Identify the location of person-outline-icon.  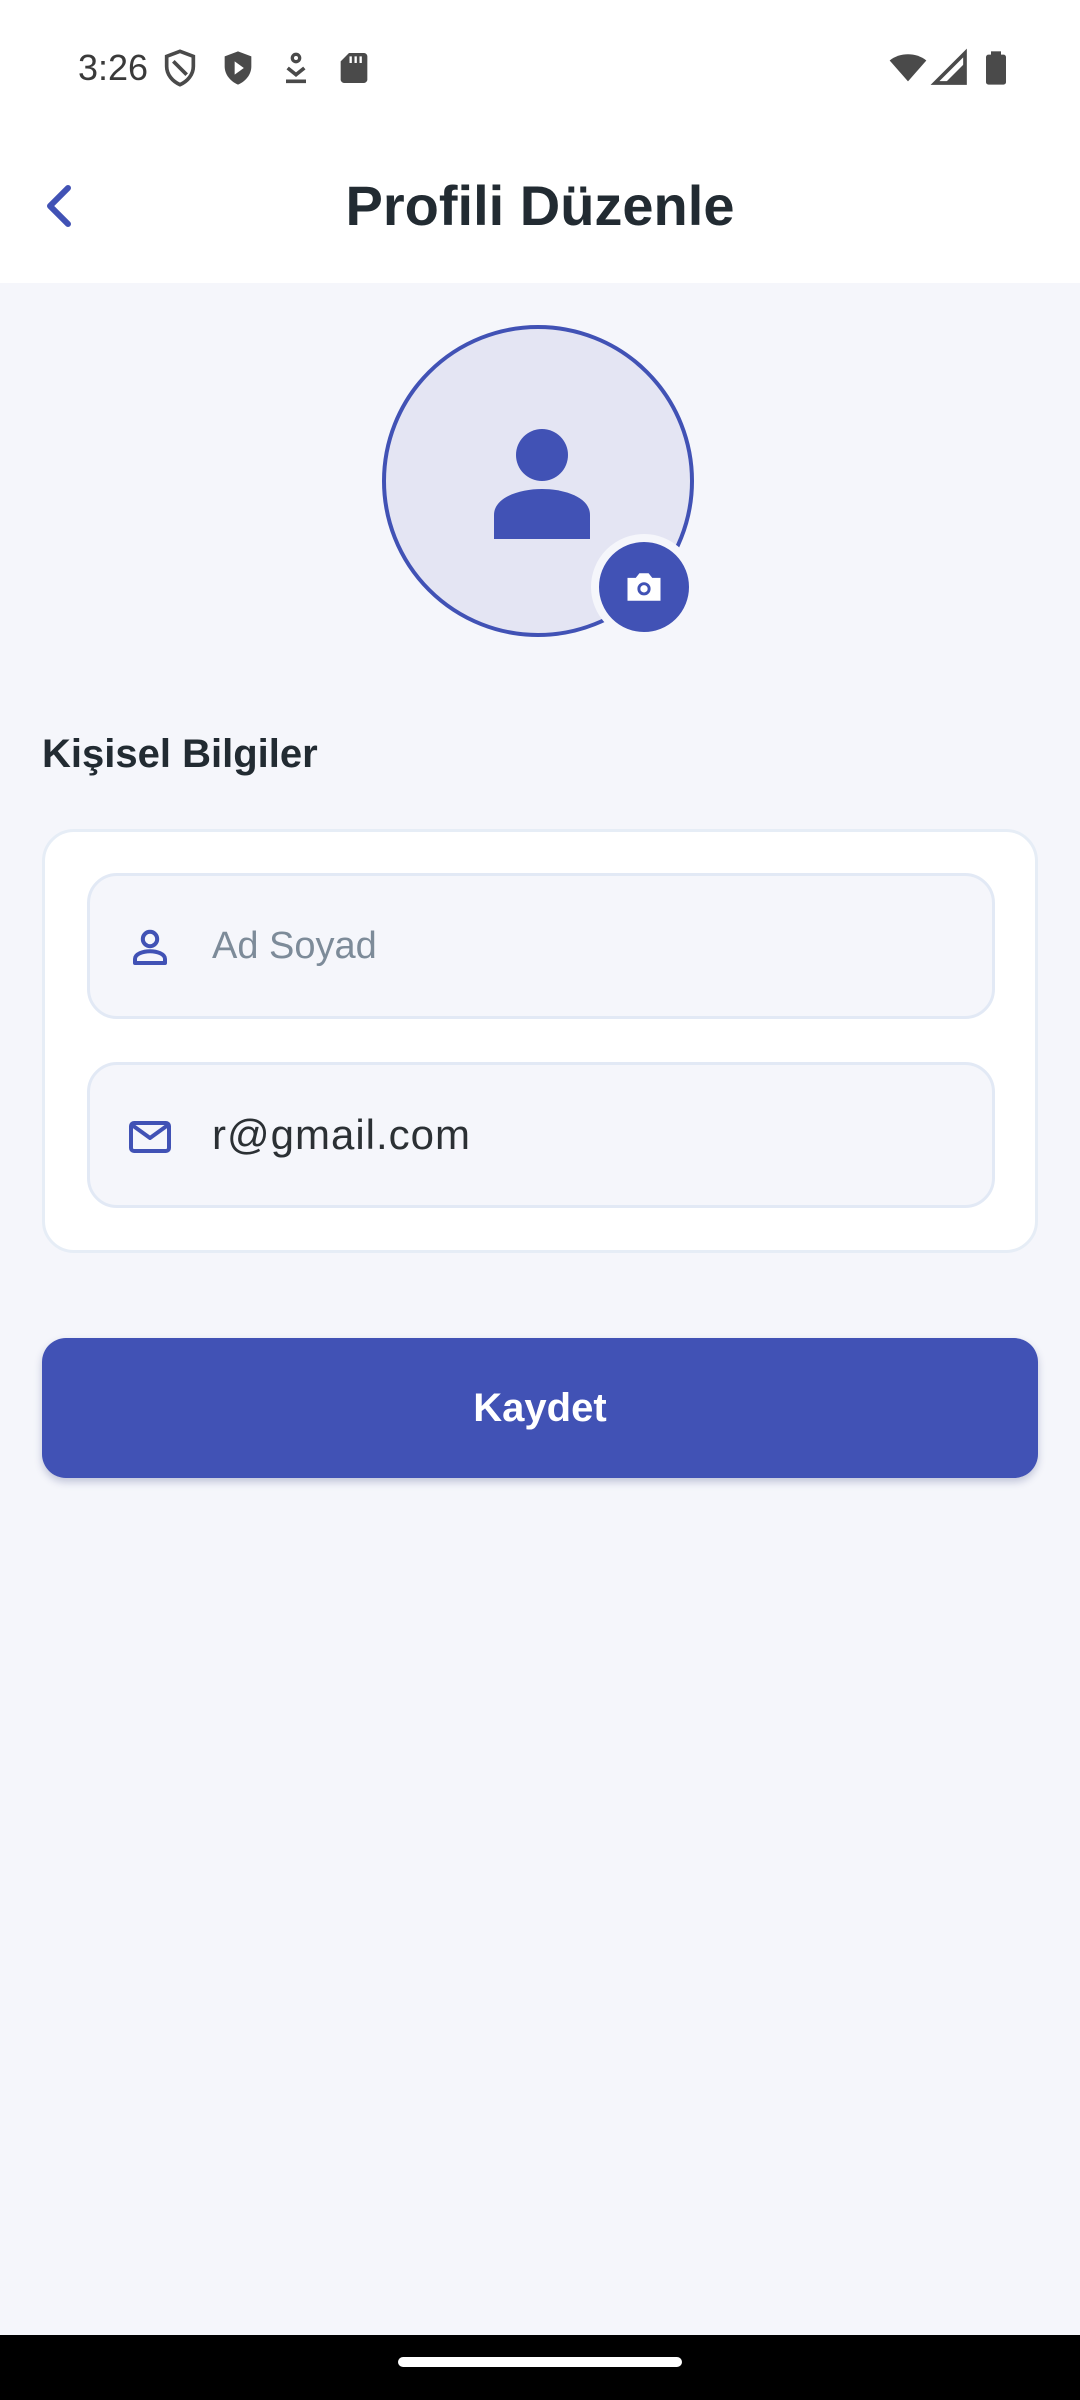
(150, 947).